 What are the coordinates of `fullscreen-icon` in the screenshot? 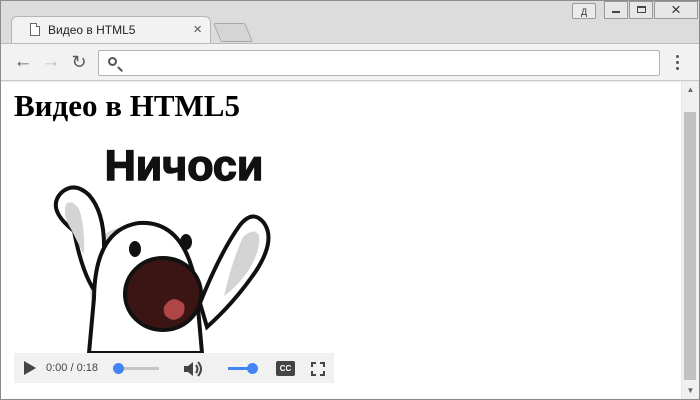 It's located at (318, 369).